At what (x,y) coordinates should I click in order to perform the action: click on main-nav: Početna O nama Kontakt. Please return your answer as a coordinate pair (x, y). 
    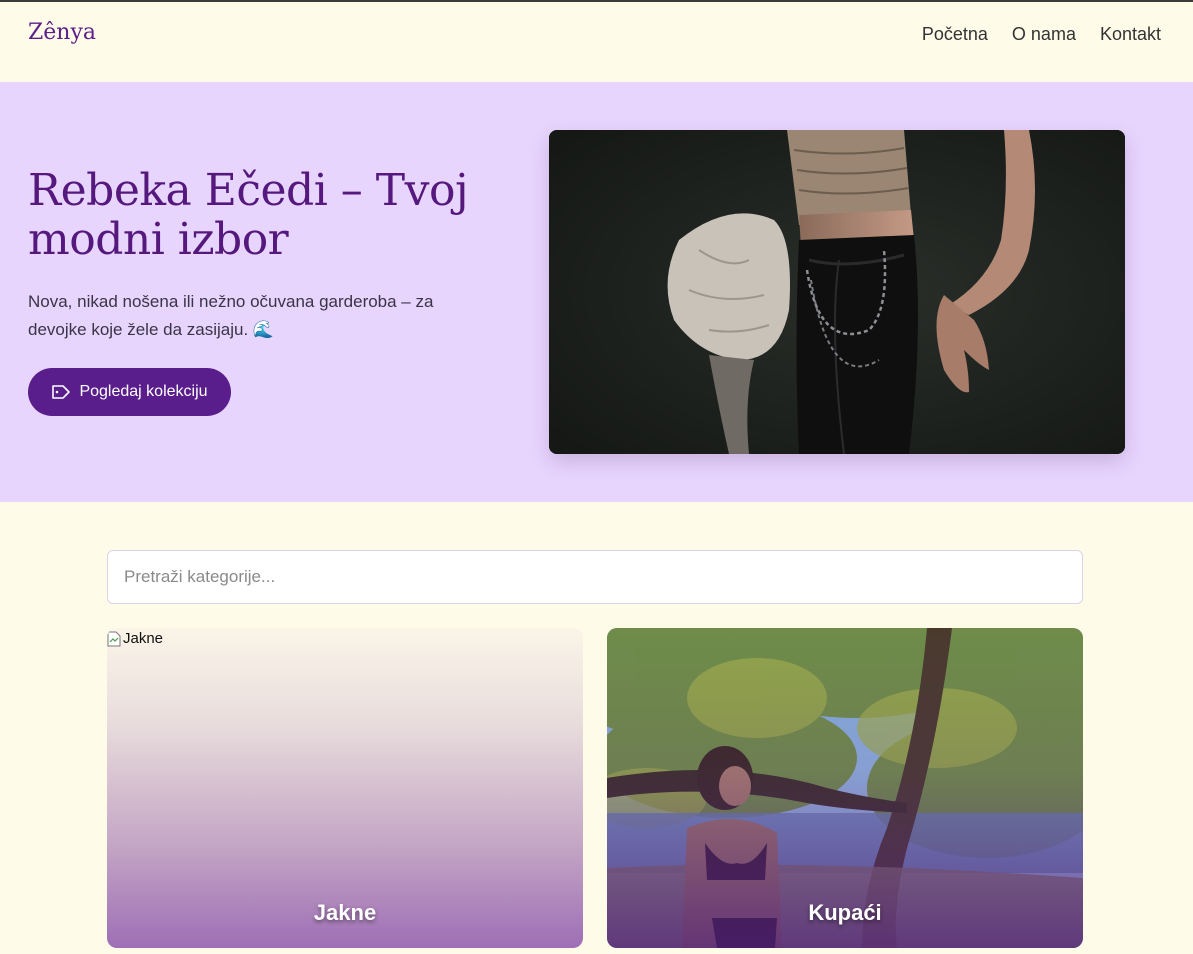
    Looking at the image, I should click on (1041, 34).